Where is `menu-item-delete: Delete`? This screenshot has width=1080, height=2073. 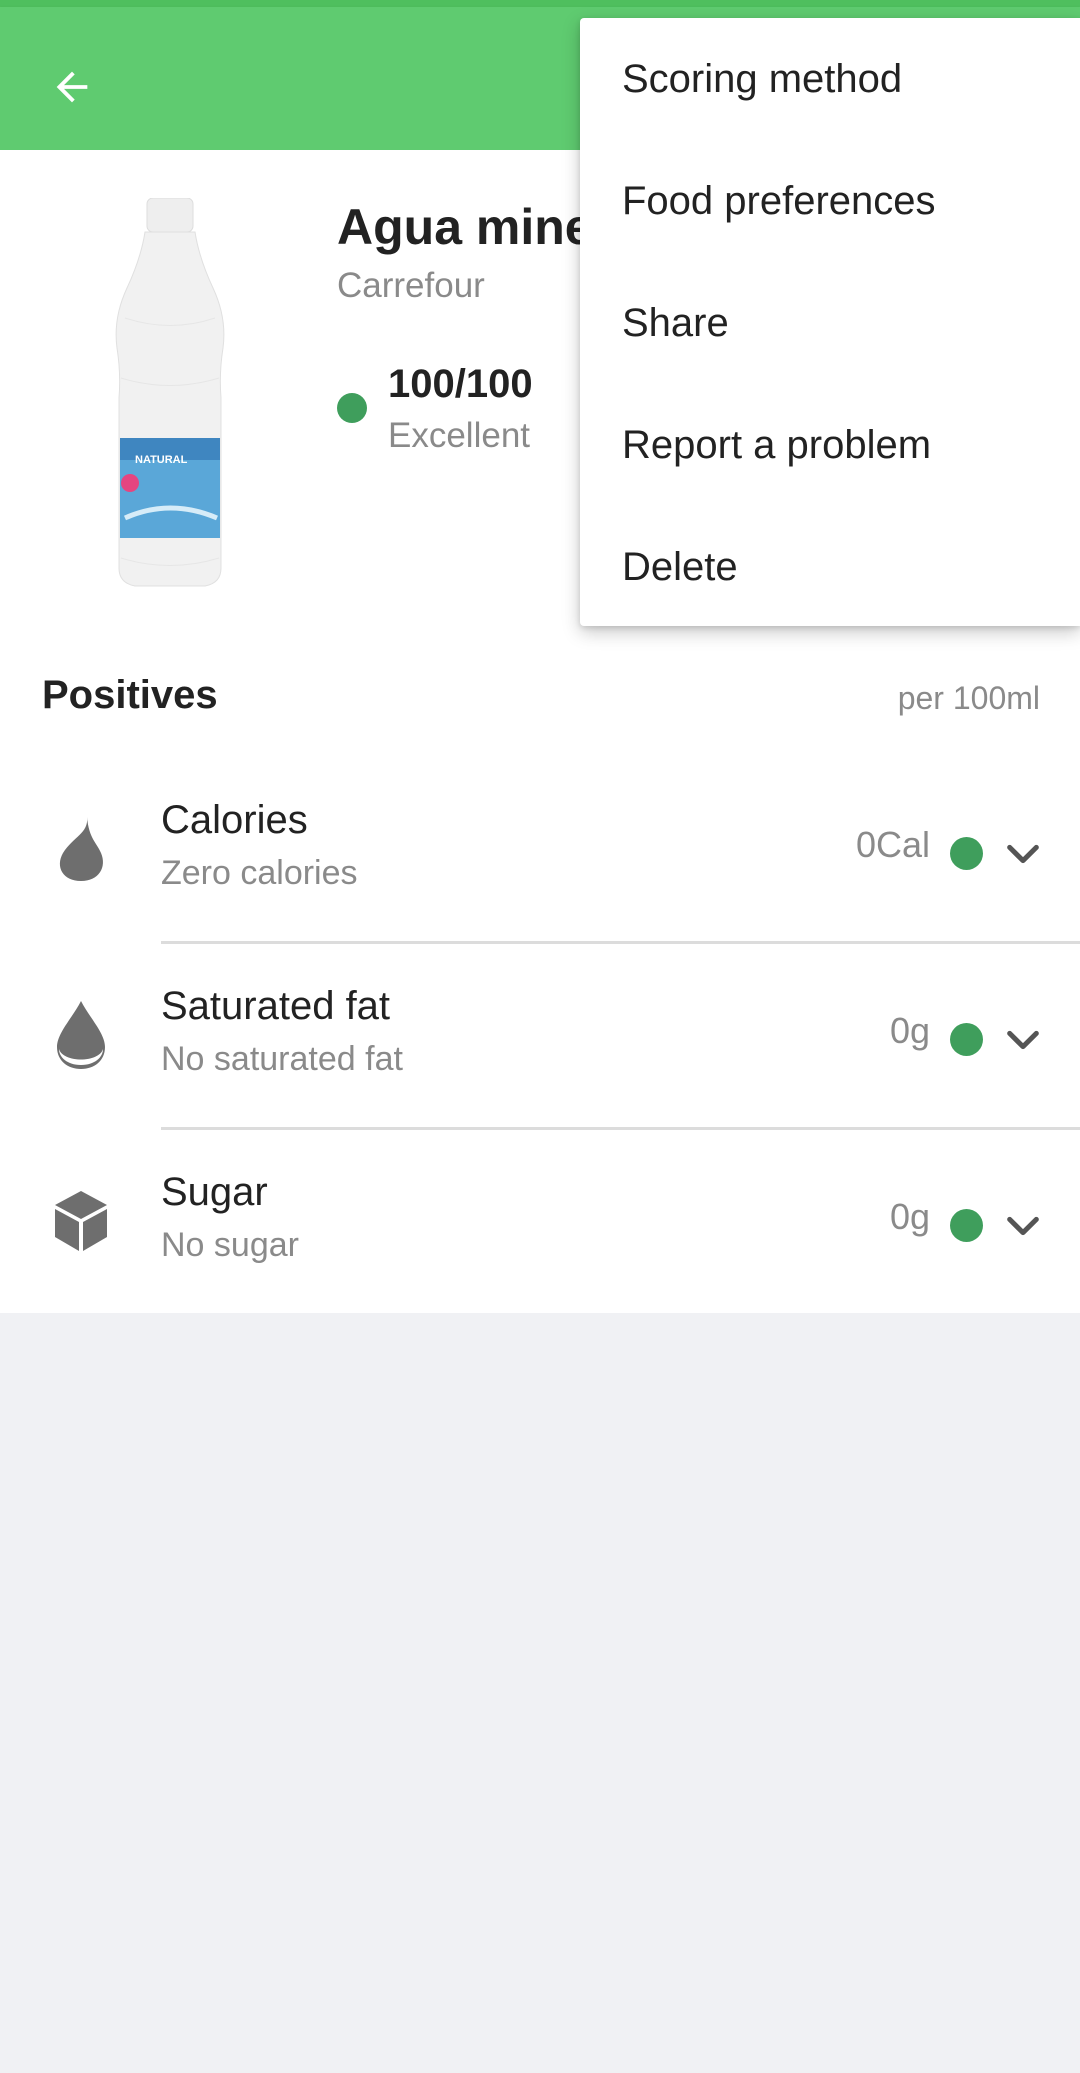
menu-item-delete: Delete is located at coordinates (830, 567).